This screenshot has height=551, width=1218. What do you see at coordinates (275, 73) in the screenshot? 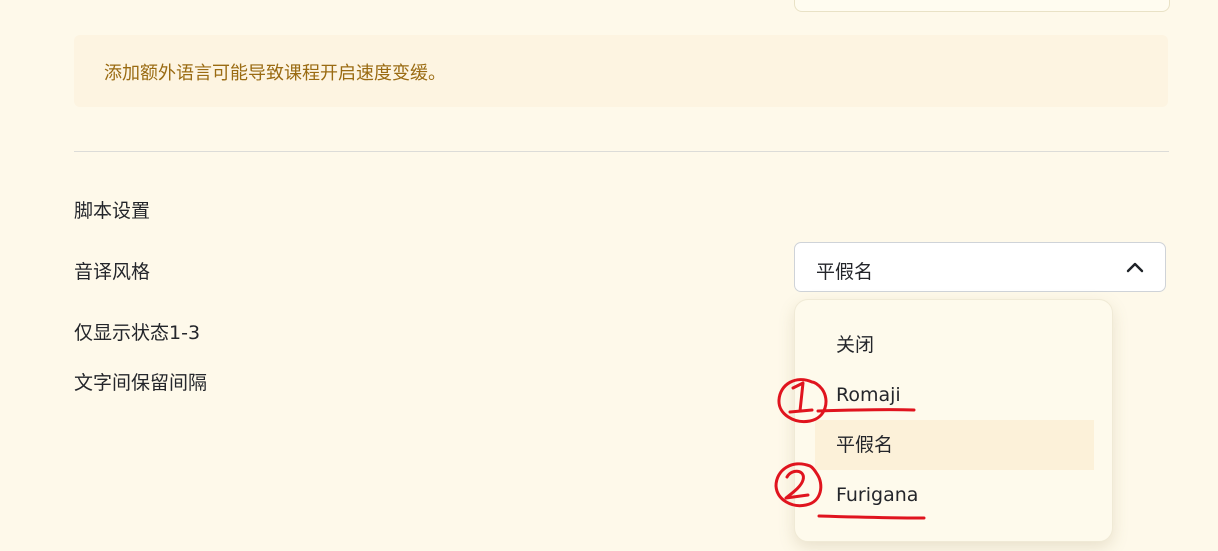
I see `notice-text: 添加额外语言可能导致课程开启速度变缓。` at bounding box center [275, 73].